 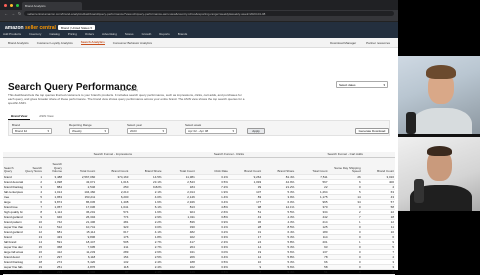 What do you see at coordinates (147, 34) in the screenshot?
I see `nav-item: Growth` at bounding box center [147, 34].